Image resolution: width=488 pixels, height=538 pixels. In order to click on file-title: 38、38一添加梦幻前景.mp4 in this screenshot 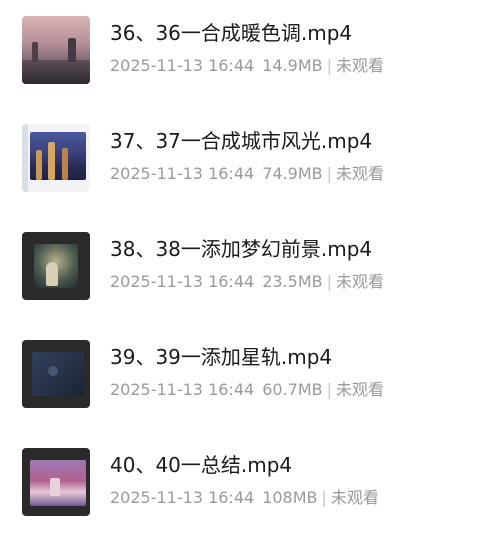, I will do `click(241, 249)`.